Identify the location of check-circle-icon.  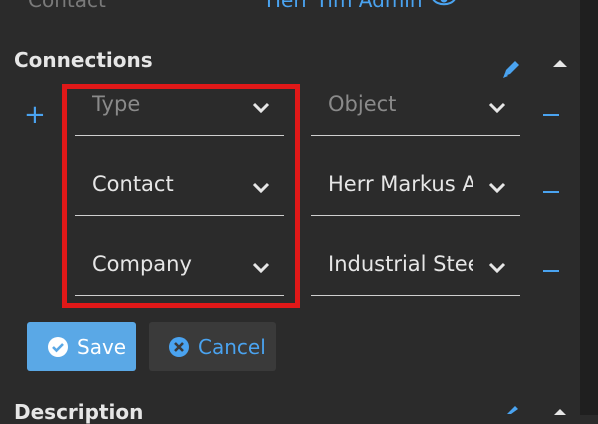
(58, 346).